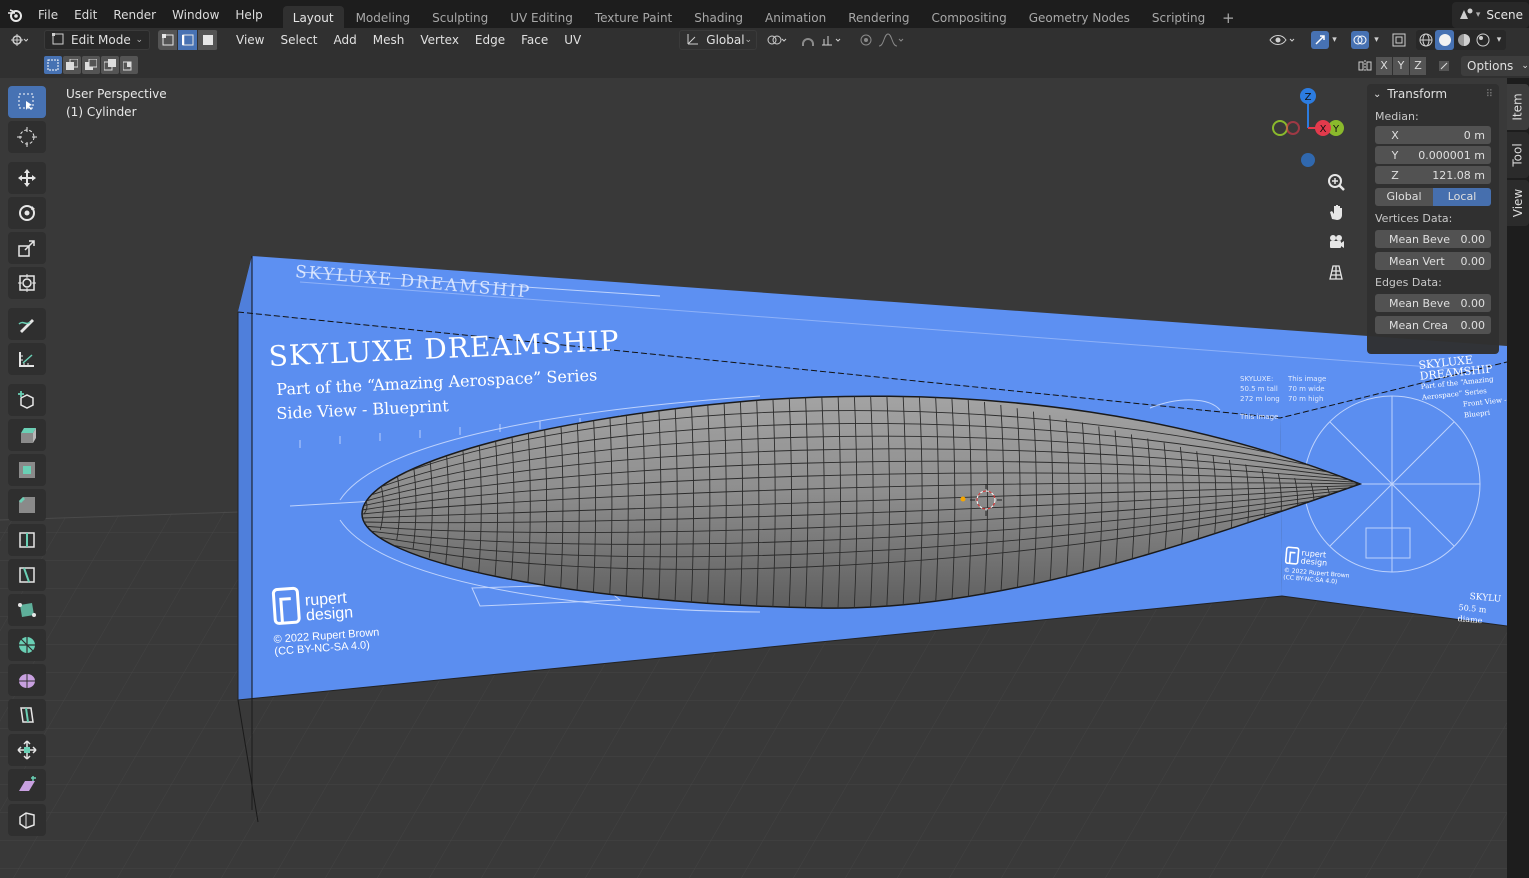  What do you see at coordinates (345, 40) in the screenshot?
I see `menu-add: Add` at bounding box center [345, 40].